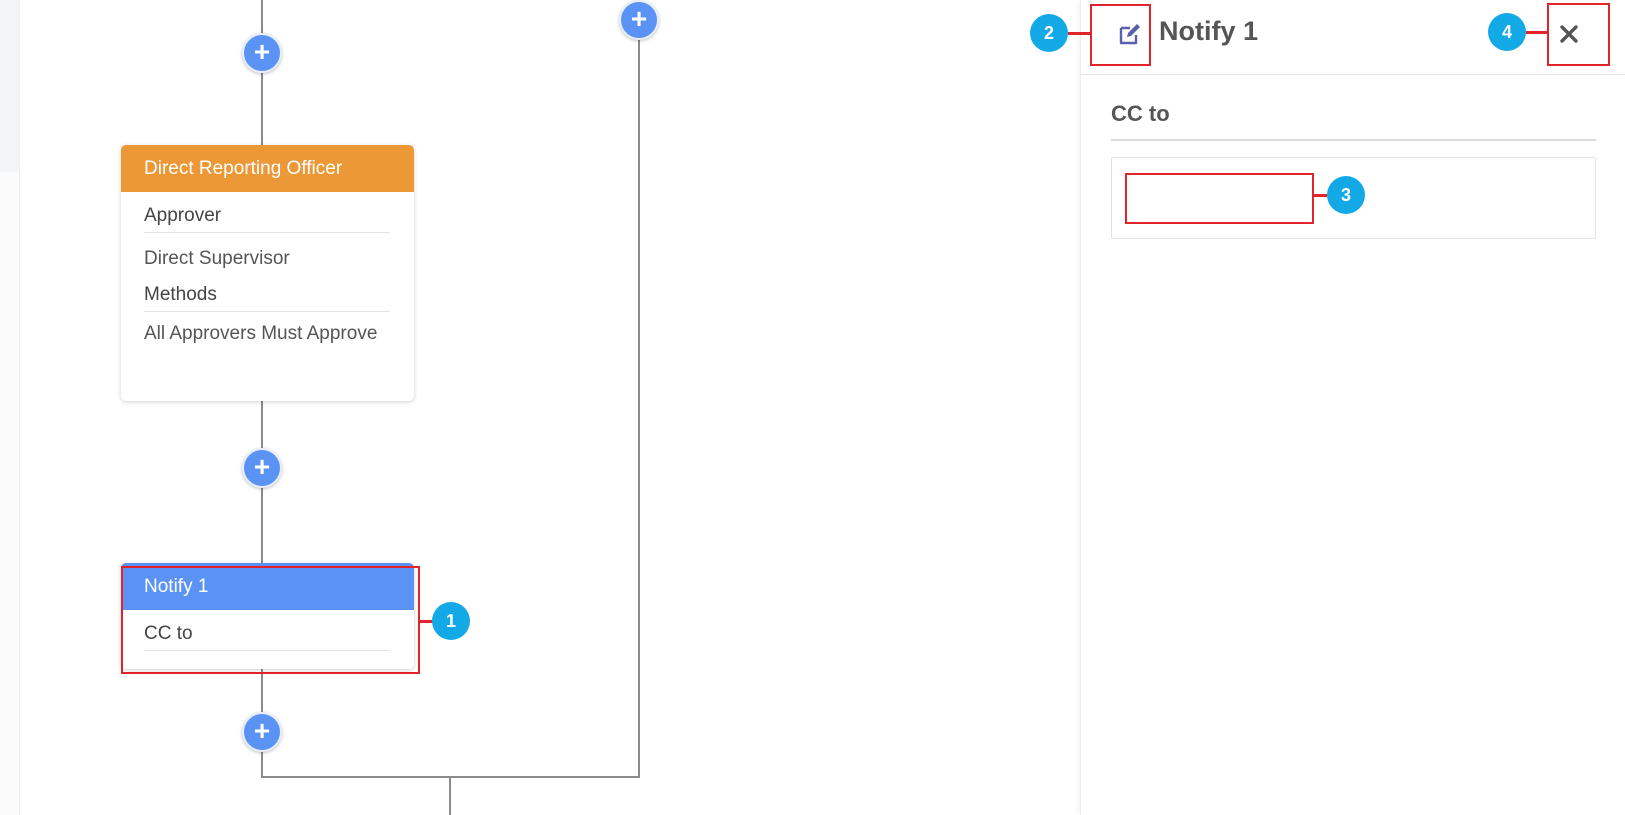  I want to click on callout-badge-2: 2, so click(1049, 33).